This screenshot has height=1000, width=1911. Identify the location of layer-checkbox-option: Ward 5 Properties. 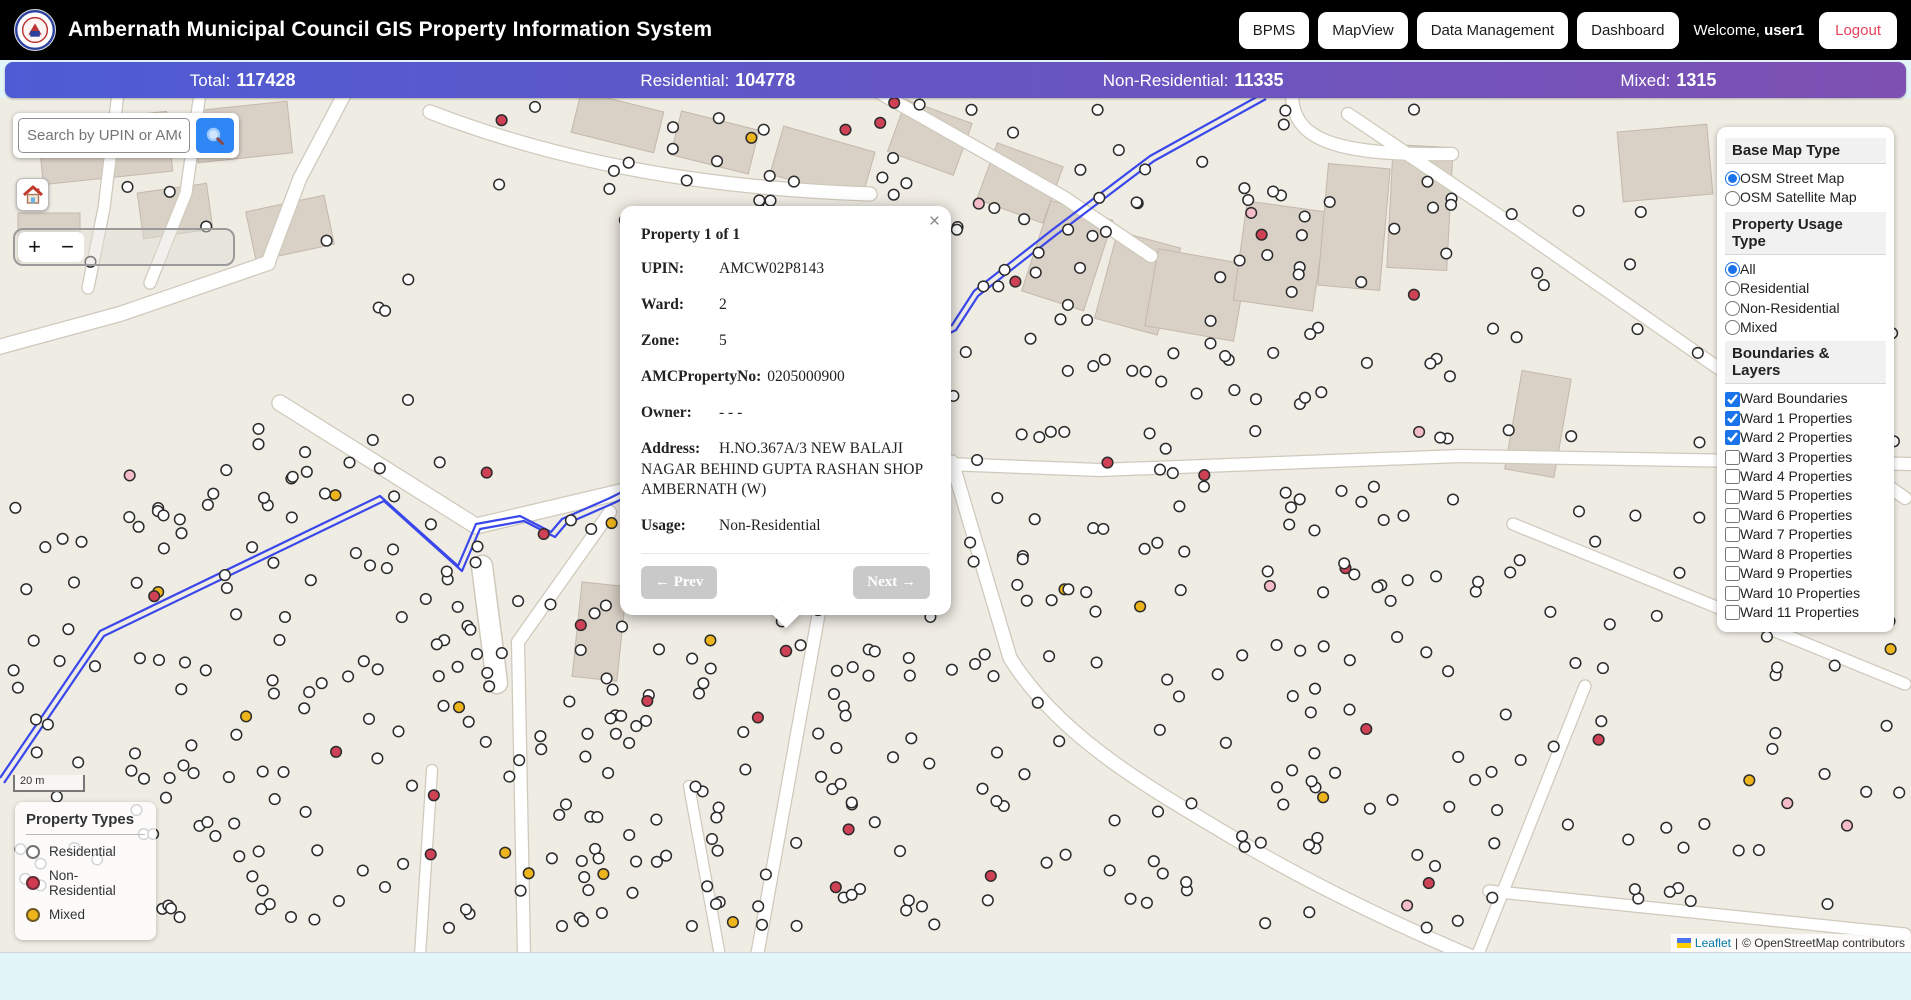
(1805, 495).